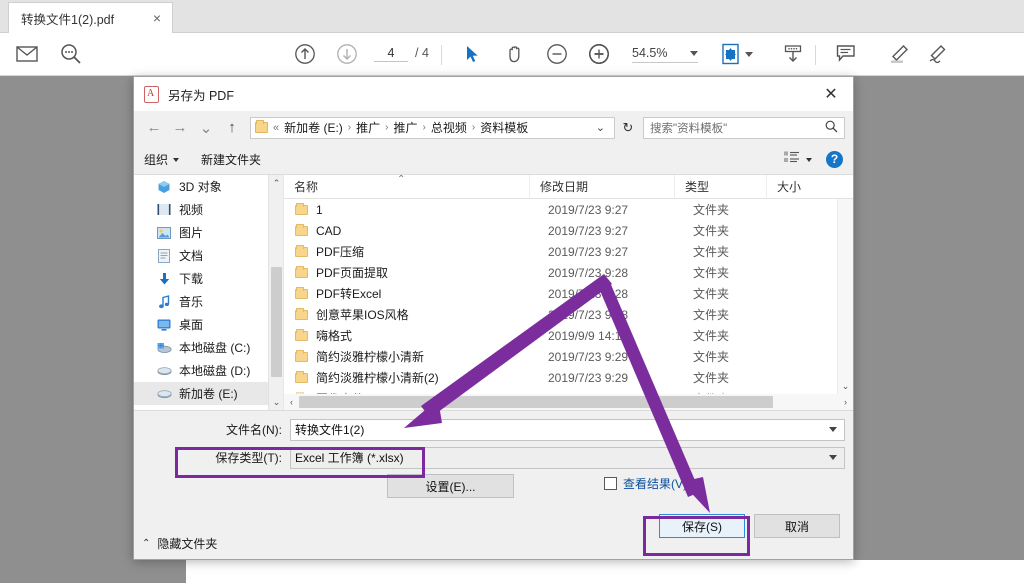  What do you see at coordinates (560, 335) in the screenshot?
I see `table-row: 嗨格式 2019/9/9 14:11 文件夹` at bounding box center [560, 335].